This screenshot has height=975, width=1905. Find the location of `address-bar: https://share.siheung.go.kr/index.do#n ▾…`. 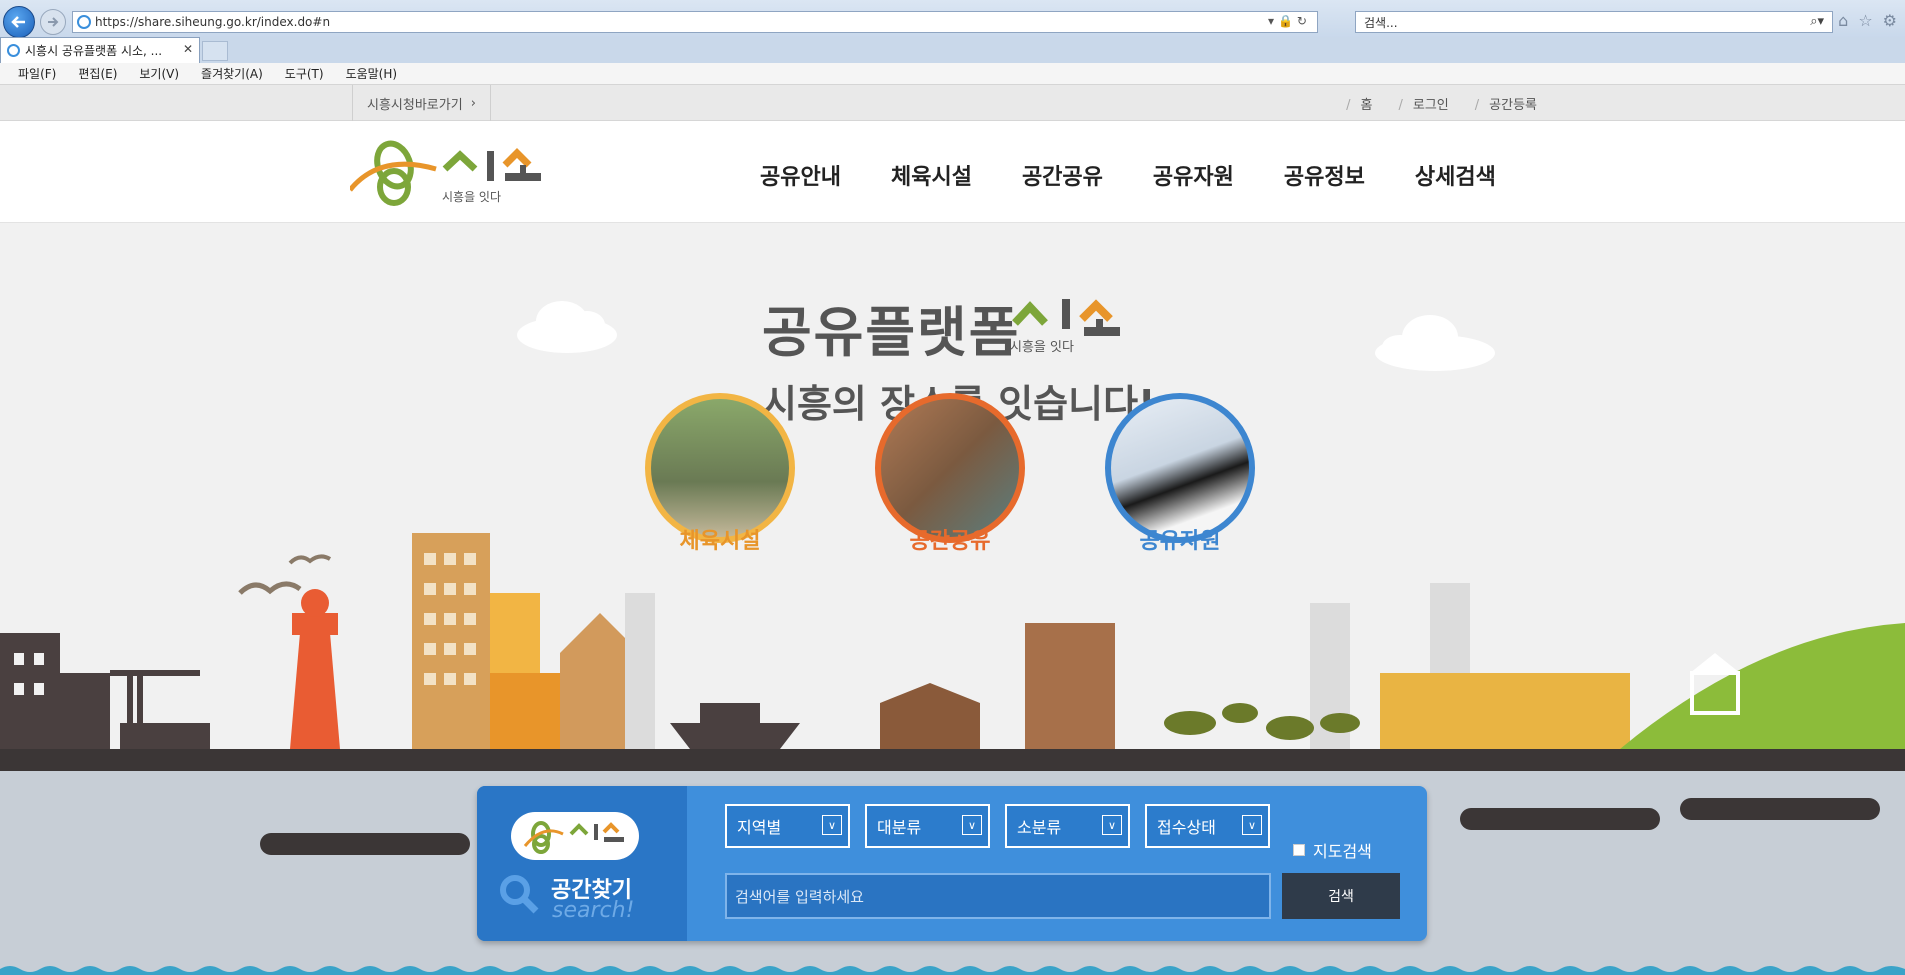

address-bar: https://share.siheung.go.kr/index.do#n ▾… is located at coordinates (695, 22).